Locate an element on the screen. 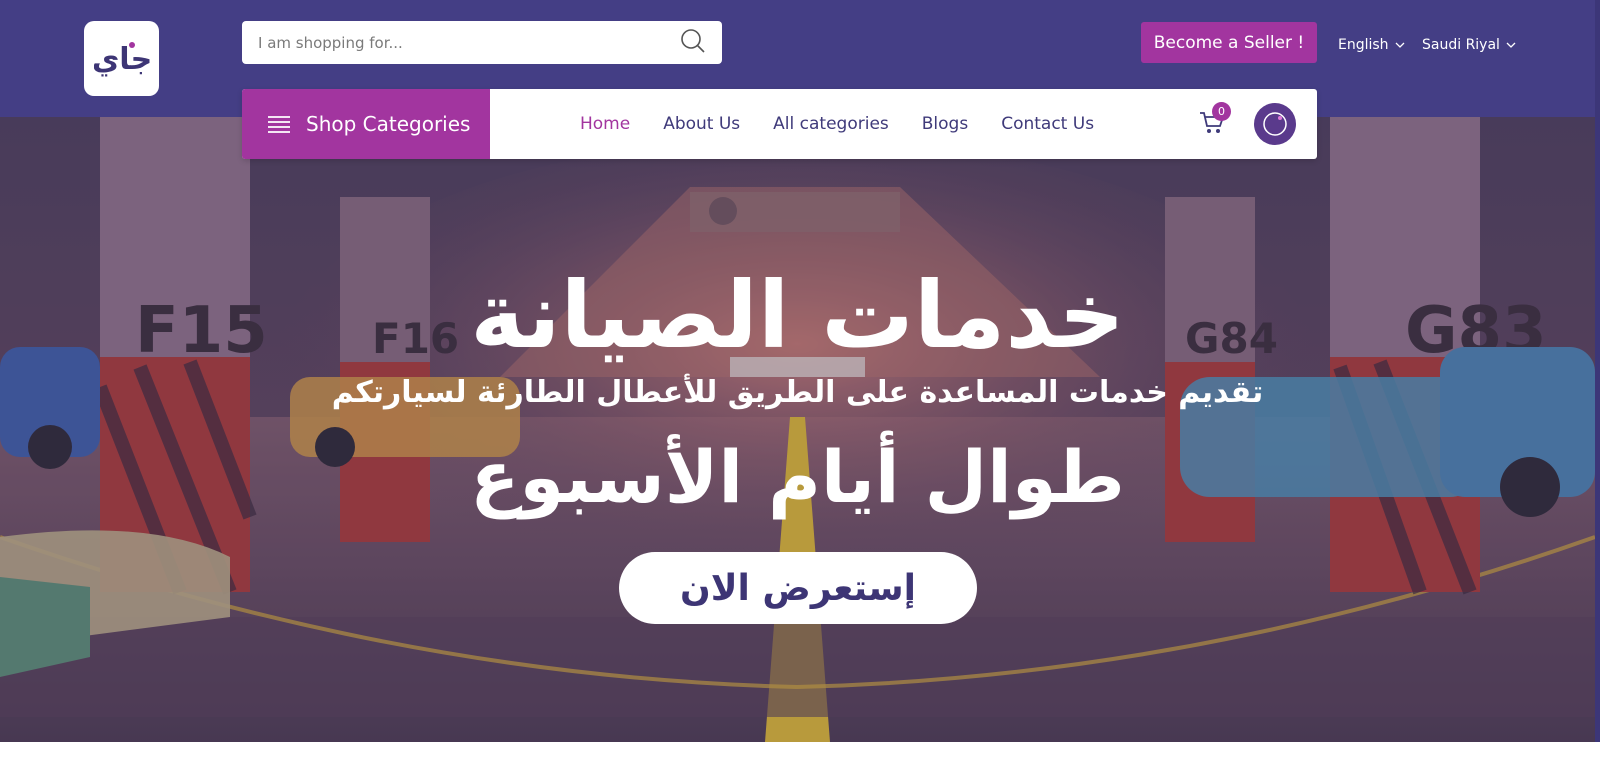 This screenshot has width=1600, height=760. site-logo: جاي is located at coordinates (121, 58).